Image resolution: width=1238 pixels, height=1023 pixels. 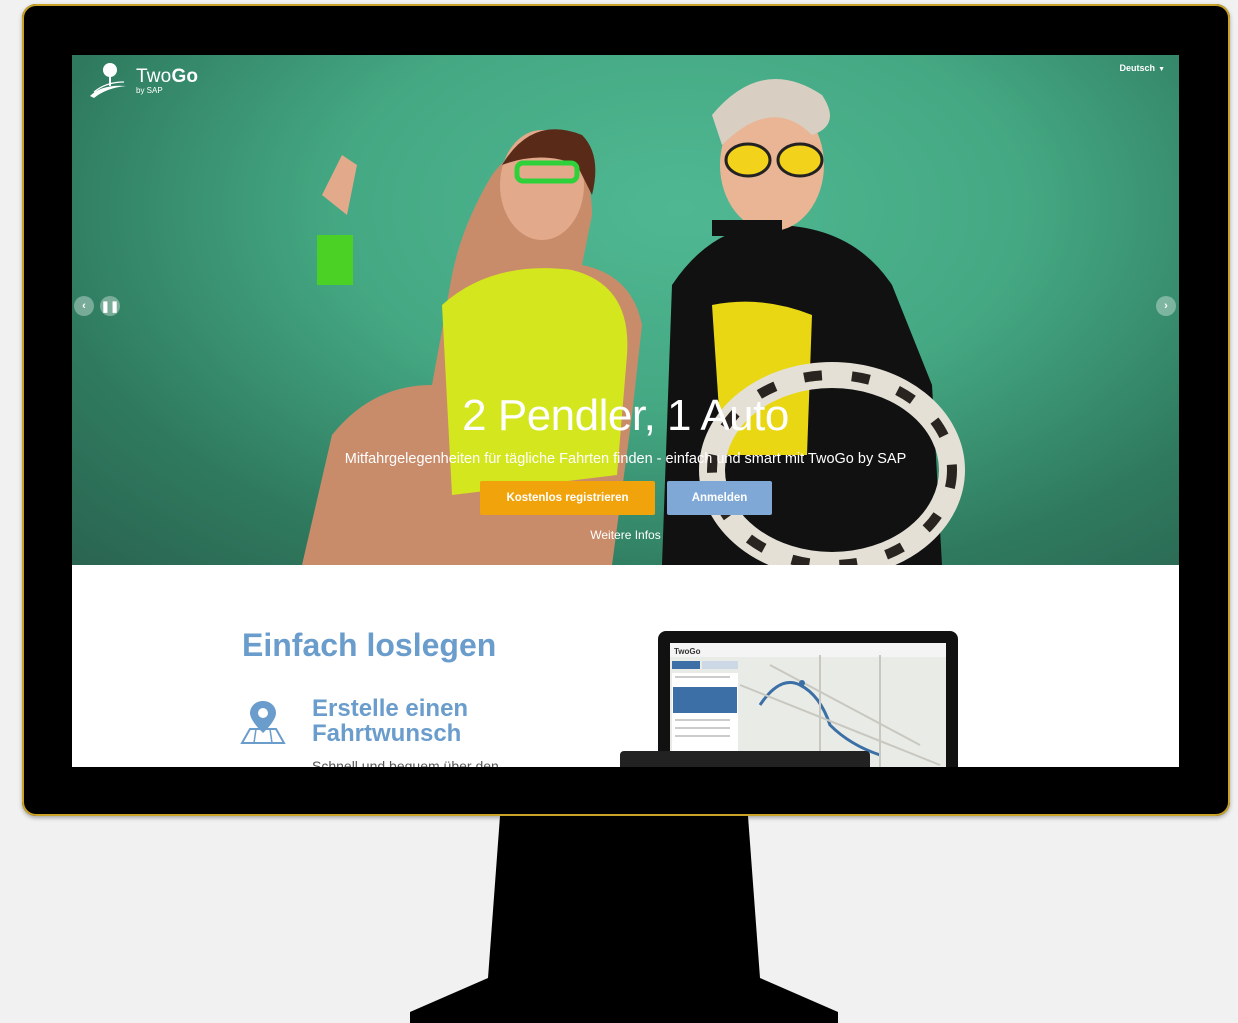 I want to click on logo-name-bold: Go, so click(x=185, y=76).